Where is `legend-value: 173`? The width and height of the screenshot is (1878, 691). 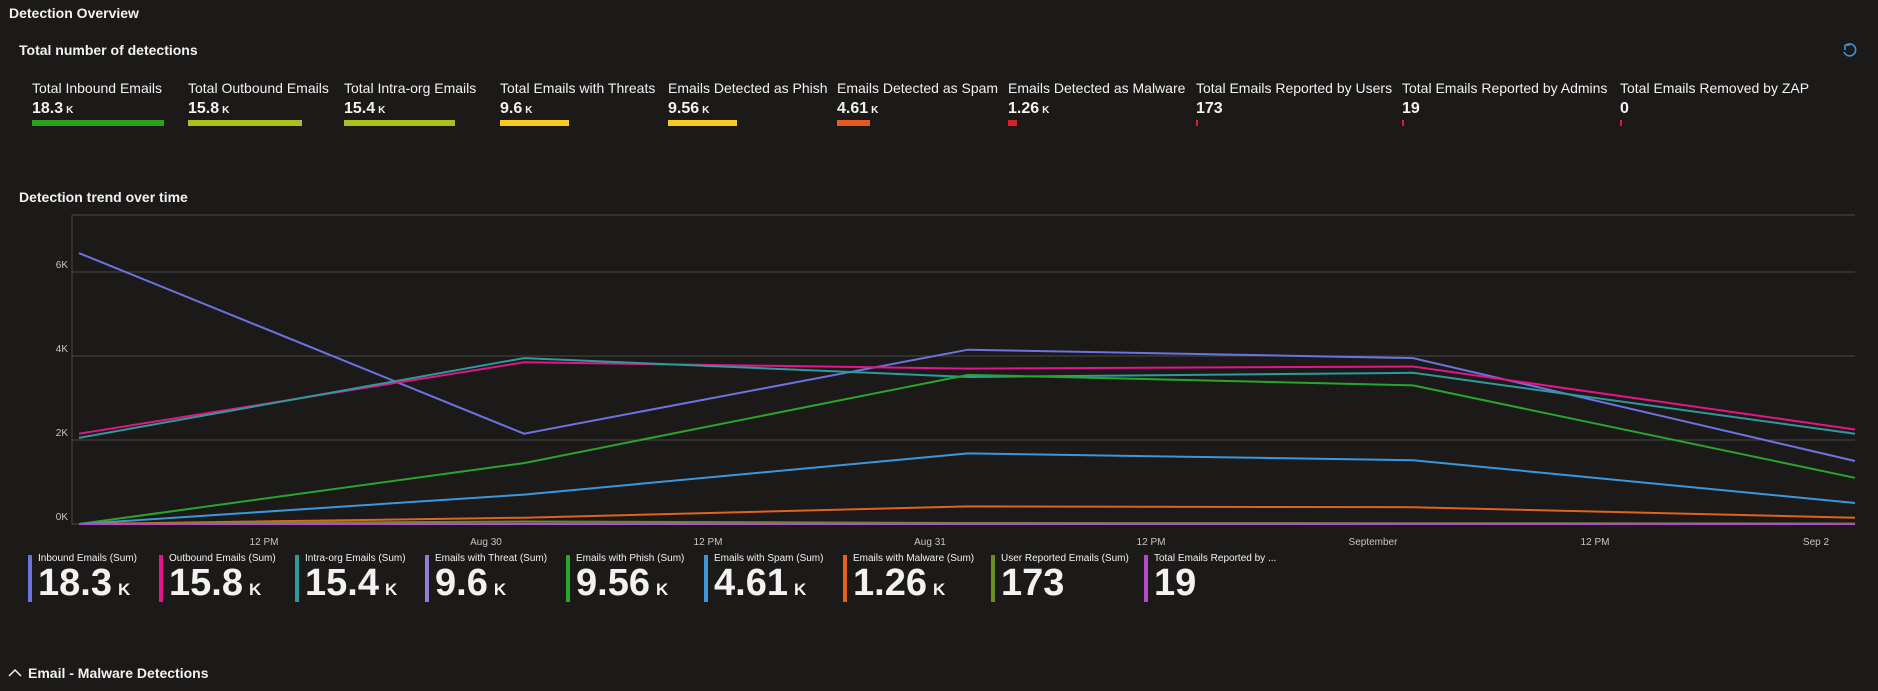
legend-value: 173 is located at coordinates (1033, 583).